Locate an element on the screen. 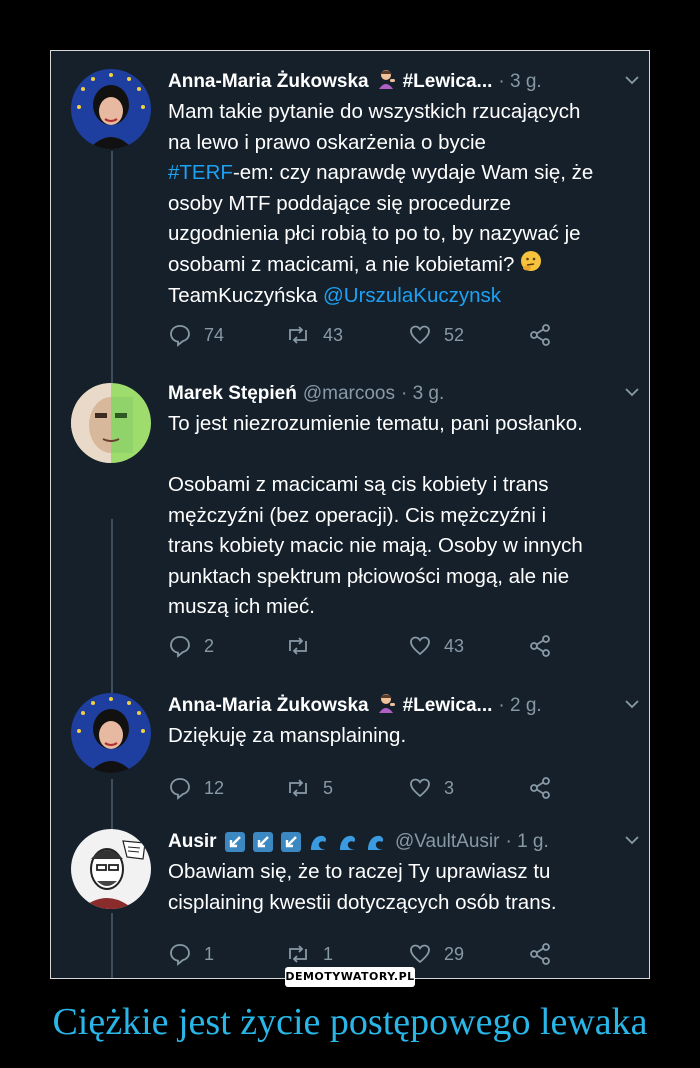  tweet-actions: 2 43 is located at coordinates (403, 646).